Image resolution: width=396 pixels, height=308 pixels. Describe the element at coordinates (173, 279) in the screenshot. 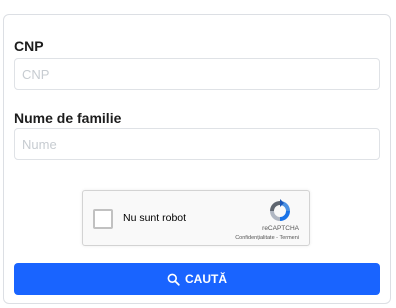

I see `search-icon` at that location.